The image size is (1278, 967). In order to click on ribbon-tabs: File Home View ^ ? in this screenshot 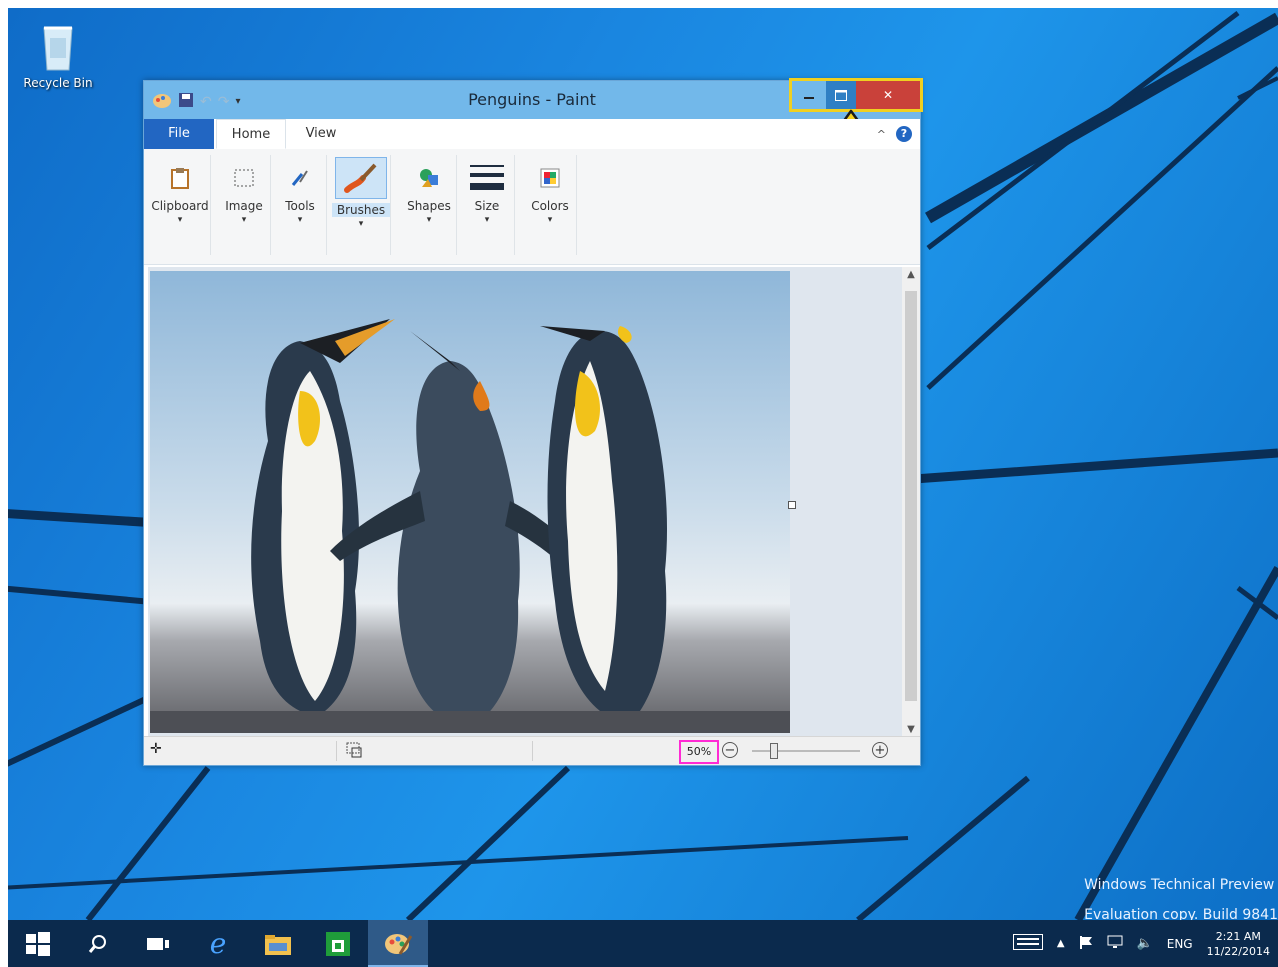, I will do `click(532, 134)`.